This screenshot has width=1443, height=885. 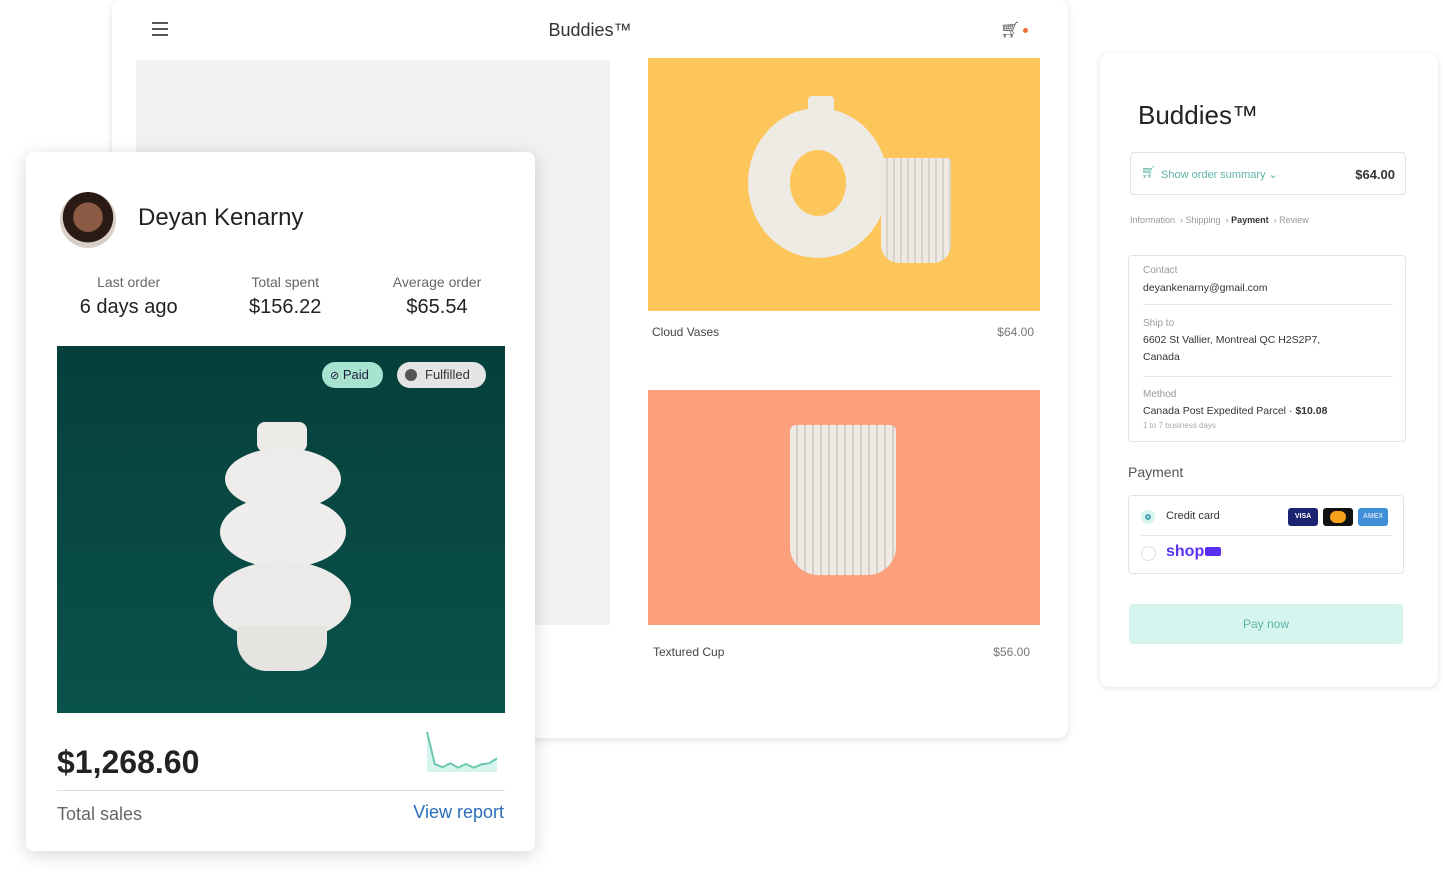 I want to click on stat-value: 6 days ago, so click(x=128, y=307).